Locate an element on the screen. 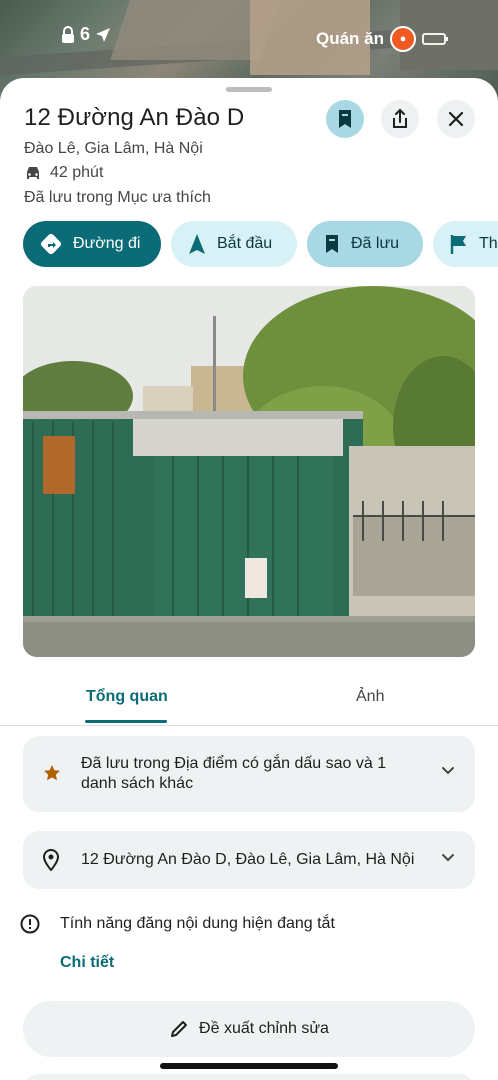 The height and width of the screenshot is (1080, 498). close-icon is located at coordinates (456, 119).